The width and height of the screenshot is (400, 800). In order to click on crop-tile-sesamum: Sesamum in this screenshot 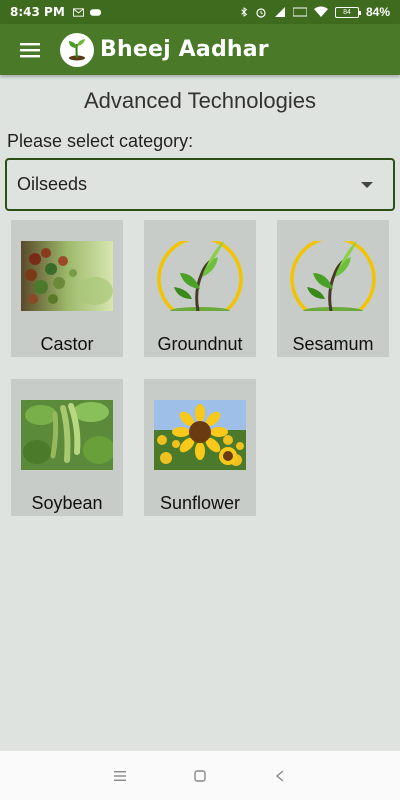, I will do `click(333, 288)`.